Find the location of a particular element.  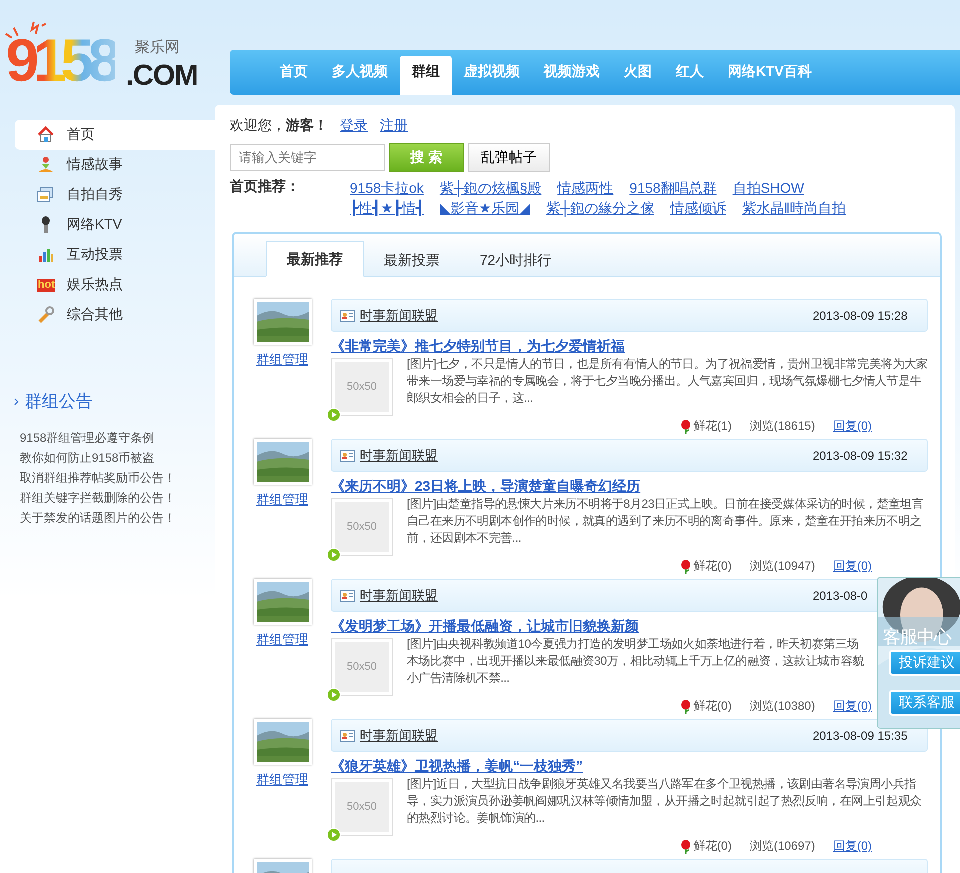

recommend-link: 紫┼鉋の緣分之傢 is located at coordinates (600, 208).